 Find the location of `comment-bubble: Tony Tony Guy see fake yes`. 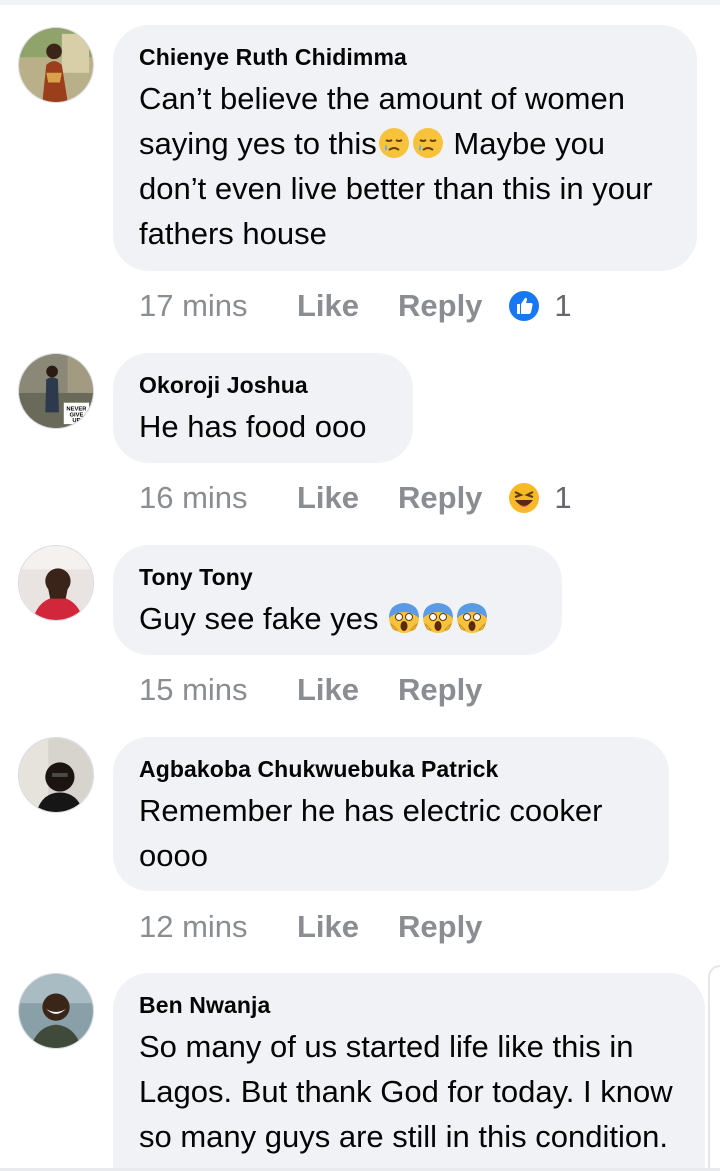

comment-bubble: Tony Tony Guy see fake yes is located at coordinates (337, 600).